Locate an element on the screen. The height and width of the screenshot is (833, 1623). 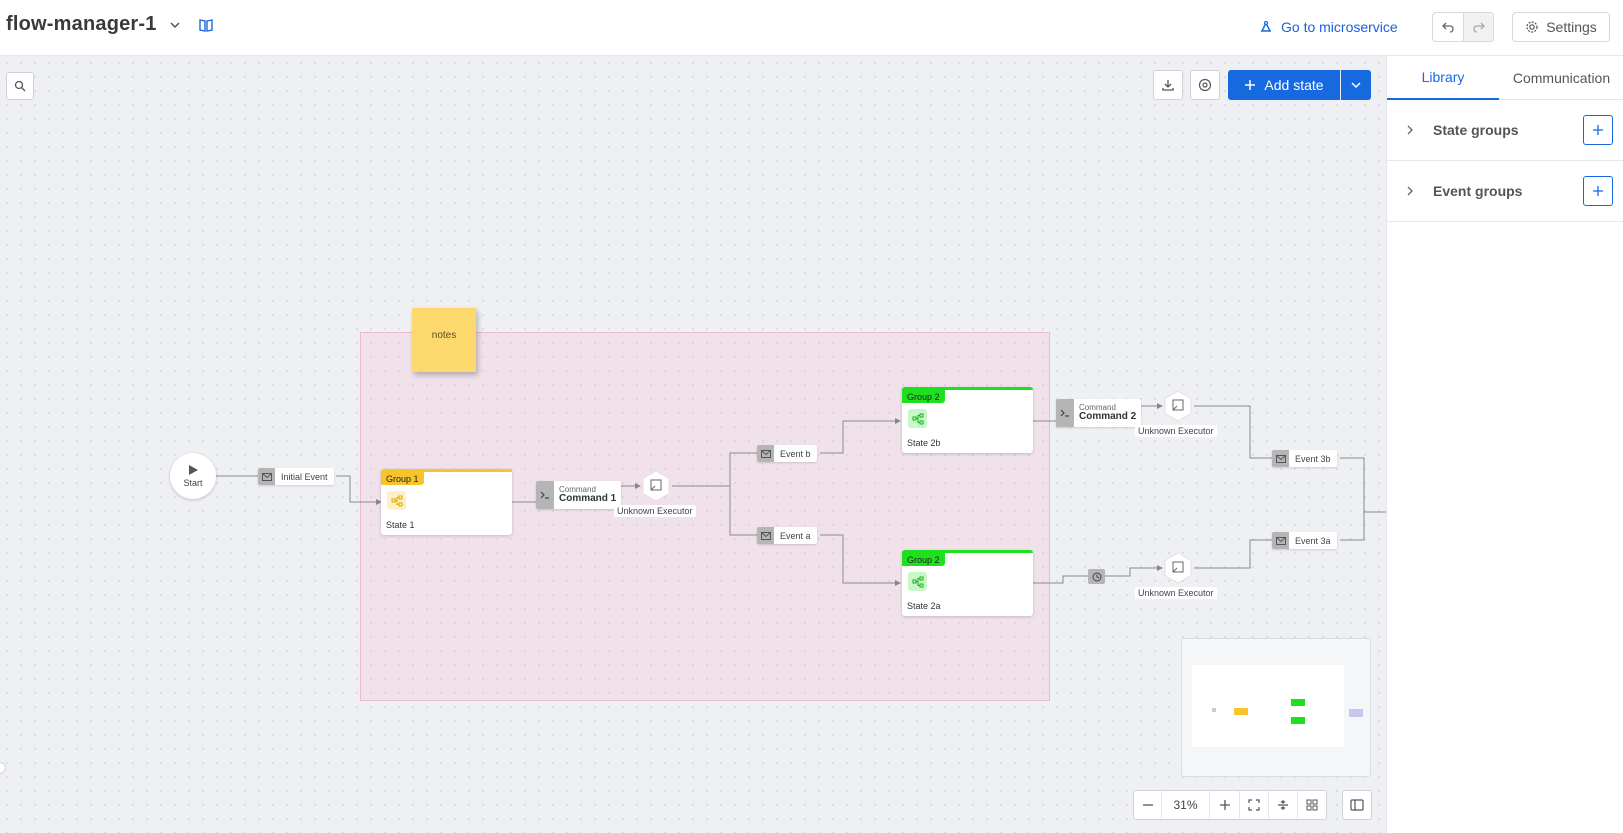
state-groups-row: State groups is located at coordinates (1505, 130).